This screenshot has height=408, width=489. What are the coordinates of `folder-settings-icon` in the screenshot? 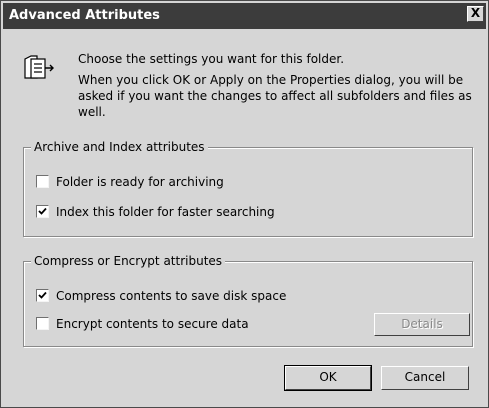 It's located at (40, 68).